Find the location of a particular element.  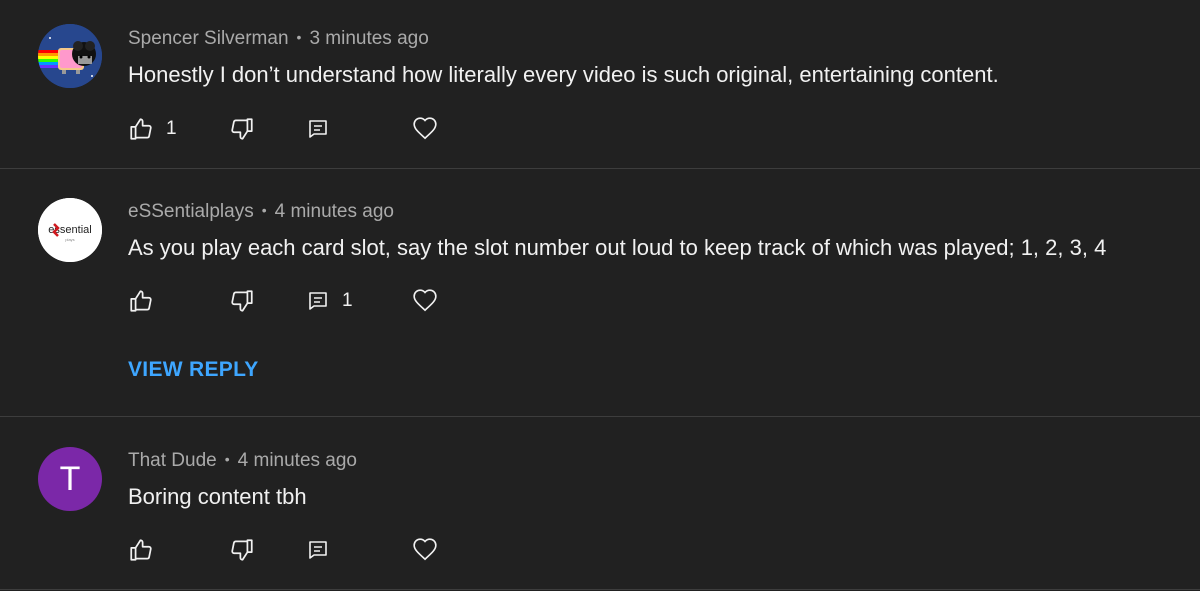

comment-meta: That Dude • 4 minutes ago is located at coordinates (242, 461).